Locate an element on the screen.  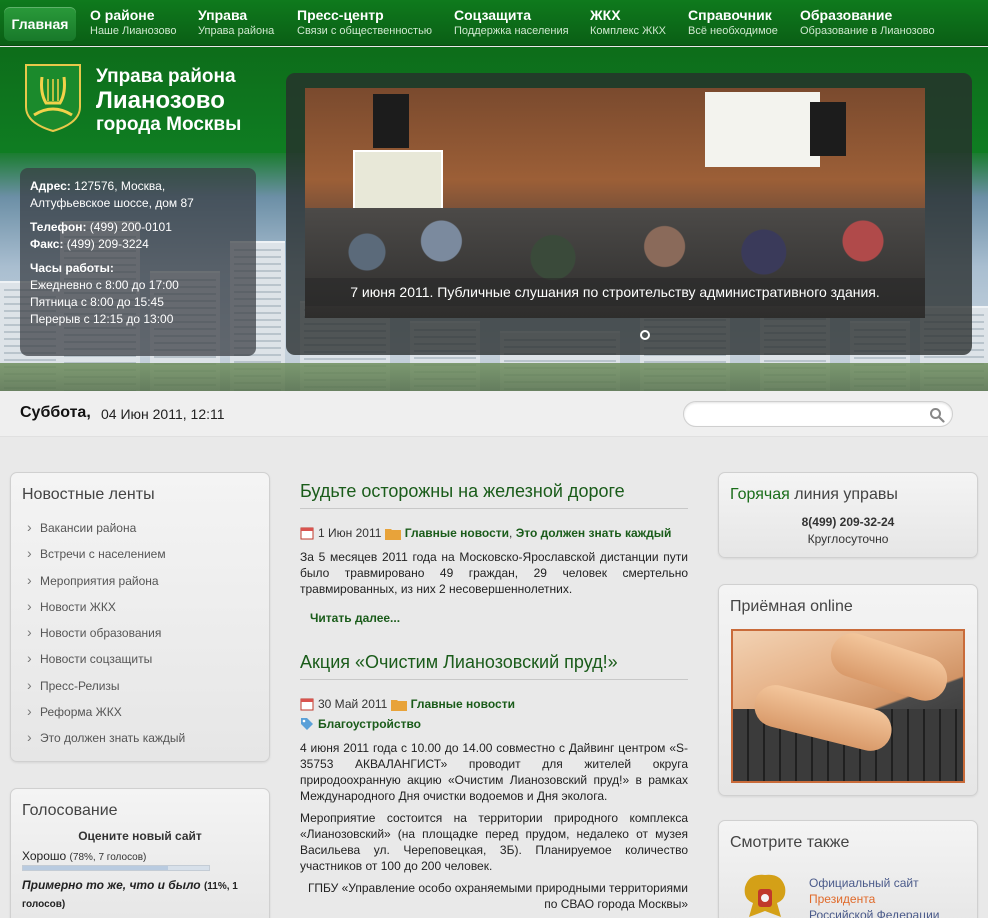
hours-label: Часы работы: is located at coordinates (72, 268).